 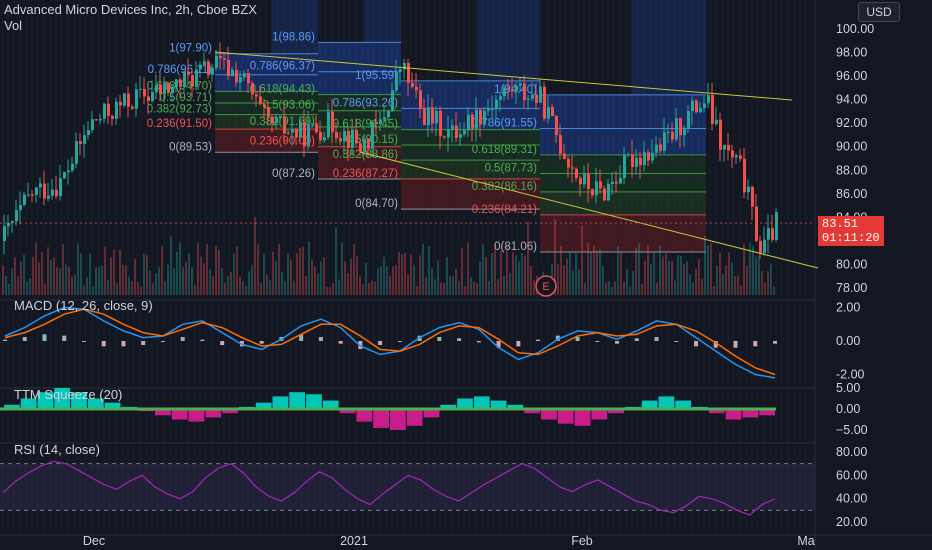 I want to click on macd-label: MACD (12, 26, close, 9), so click(x=83, y=305).